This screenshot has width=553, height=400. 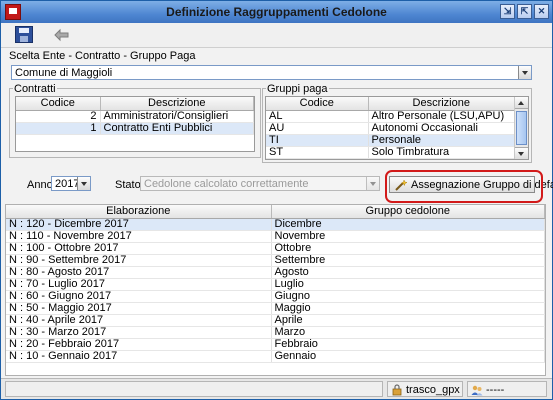 What do you see at coordinates (102, 56) in the screenshot?
I see `scelta-label: Scelta Ente - Contratto - Gruppo Paga` at bounding box center [102, 56].